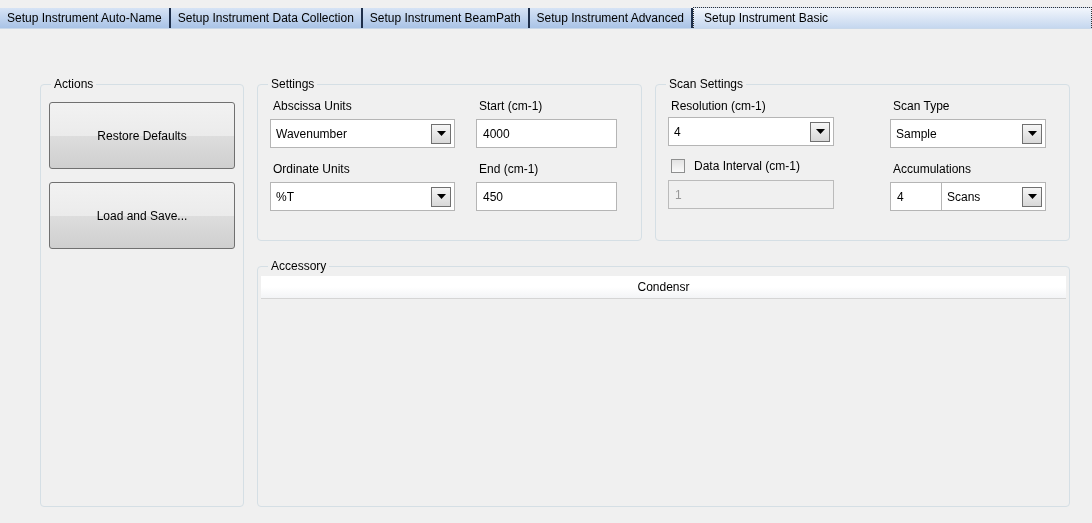  Describe the element at coordinates (994, 196) in the screenshot. I see `dropdown: Scans` at that location.